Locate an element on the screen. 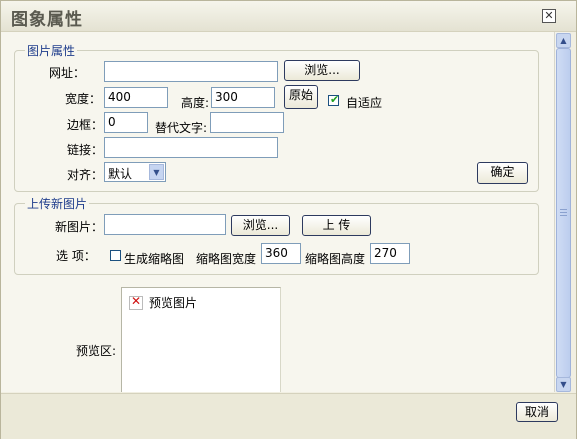 The height and width of the screenshot is (439, 577). dialog-title: 图象属性 is located at coordinates (47, 20).